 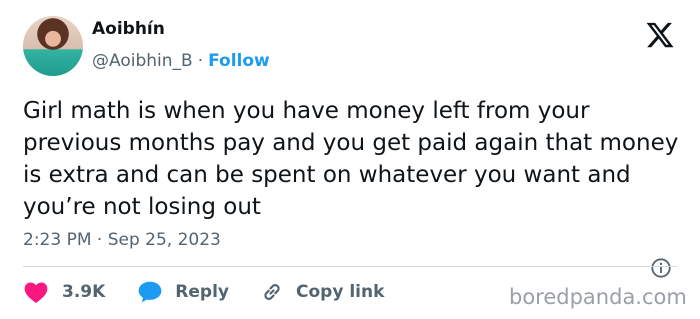 What do you see at coordinates (128, 29) in the screenshot?
I see `author-name: Aoibhín` at bounding box center [128, 29].